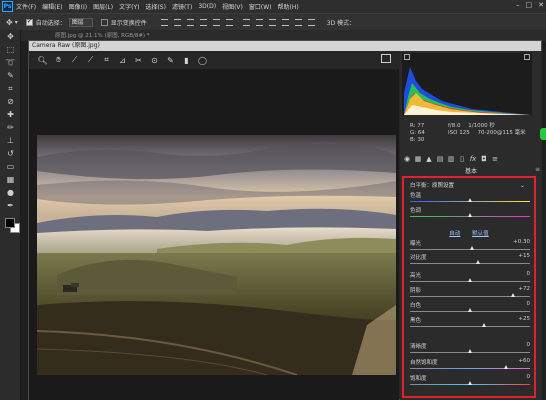  What do you see at coordinates (154, 60) in the screenshot?
I see `red-eye-icon: ⊙` at bounding box center [154, 60].